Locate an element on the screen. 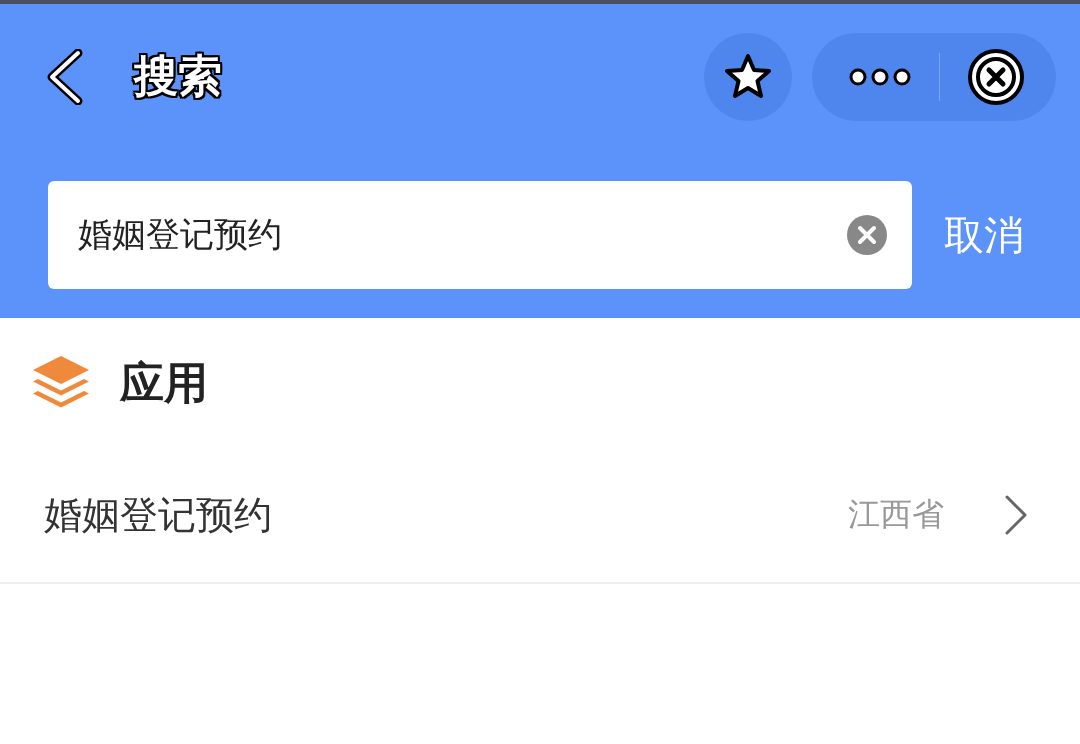 This screenshot has width=1080, height=744. star-icon is located at coordinates (748, 76).